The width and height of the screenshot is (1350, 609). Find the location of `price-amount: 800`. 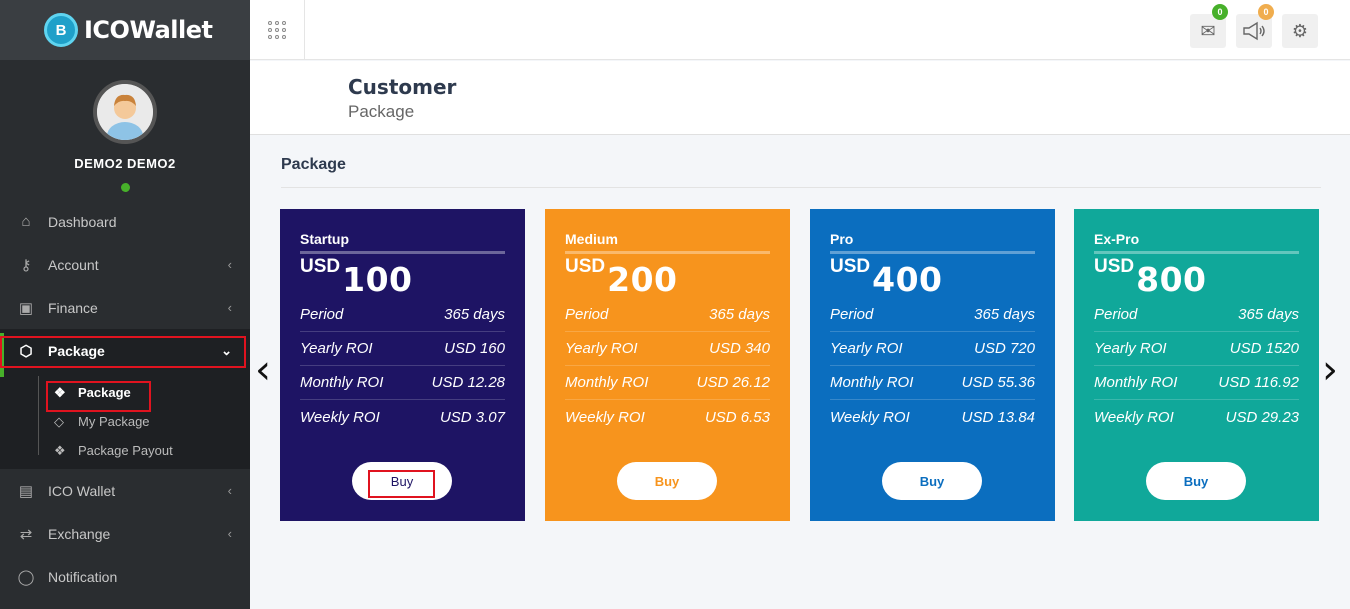

price-amount: 800 is located at coordinates (1171, 279).